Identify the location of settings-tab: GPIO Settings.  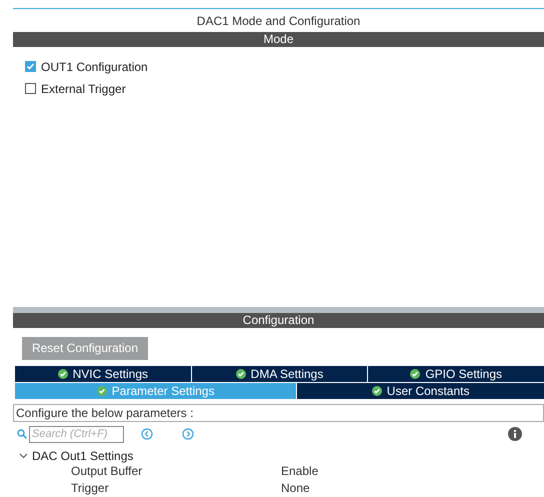
(456, 374).